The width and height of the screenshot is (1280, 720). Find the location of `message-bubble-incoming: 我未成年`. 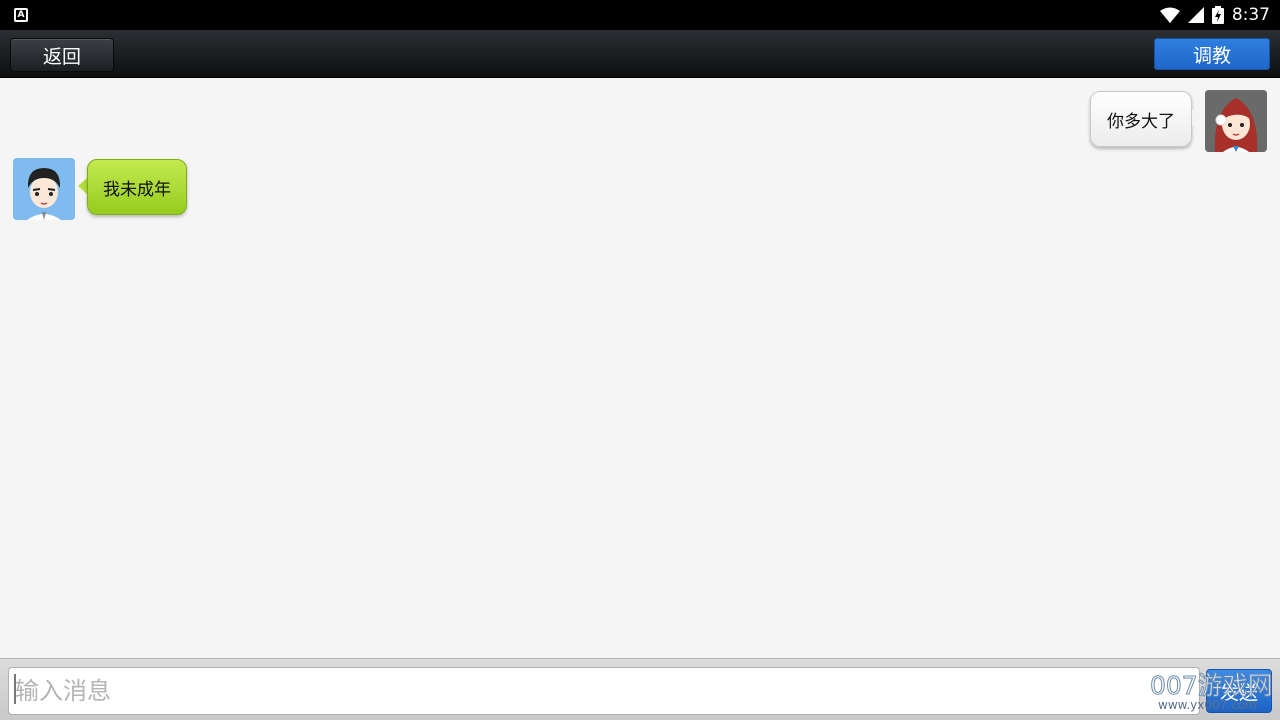

message-bubble-incoming: 我未成年 is located at coordinates (137, 187).